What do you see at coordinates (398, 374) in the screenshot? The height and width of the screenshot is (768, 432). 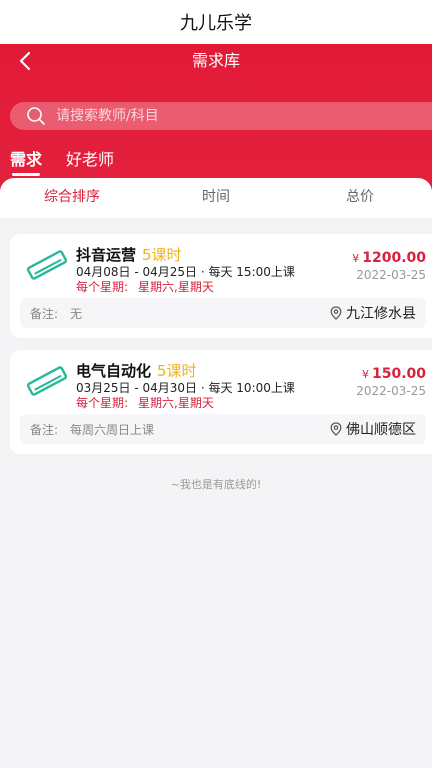 I see `price-value: 150.00` at bounding box center [398, 374].